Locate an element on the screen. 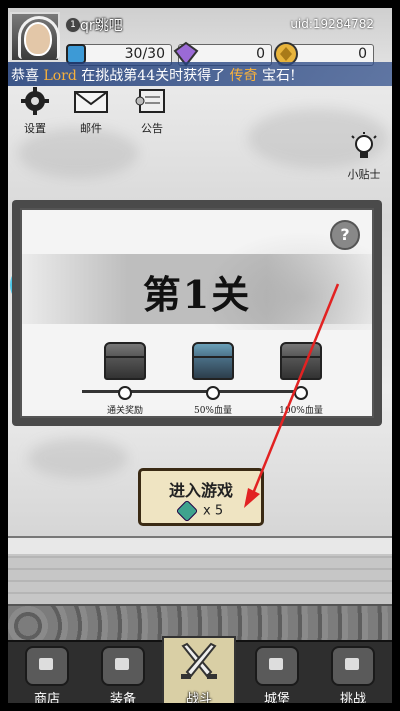 Image resolution: width=400 pixels, height=711 pixels. tips-button: 小贴士 is located at coordinates (364, 157).